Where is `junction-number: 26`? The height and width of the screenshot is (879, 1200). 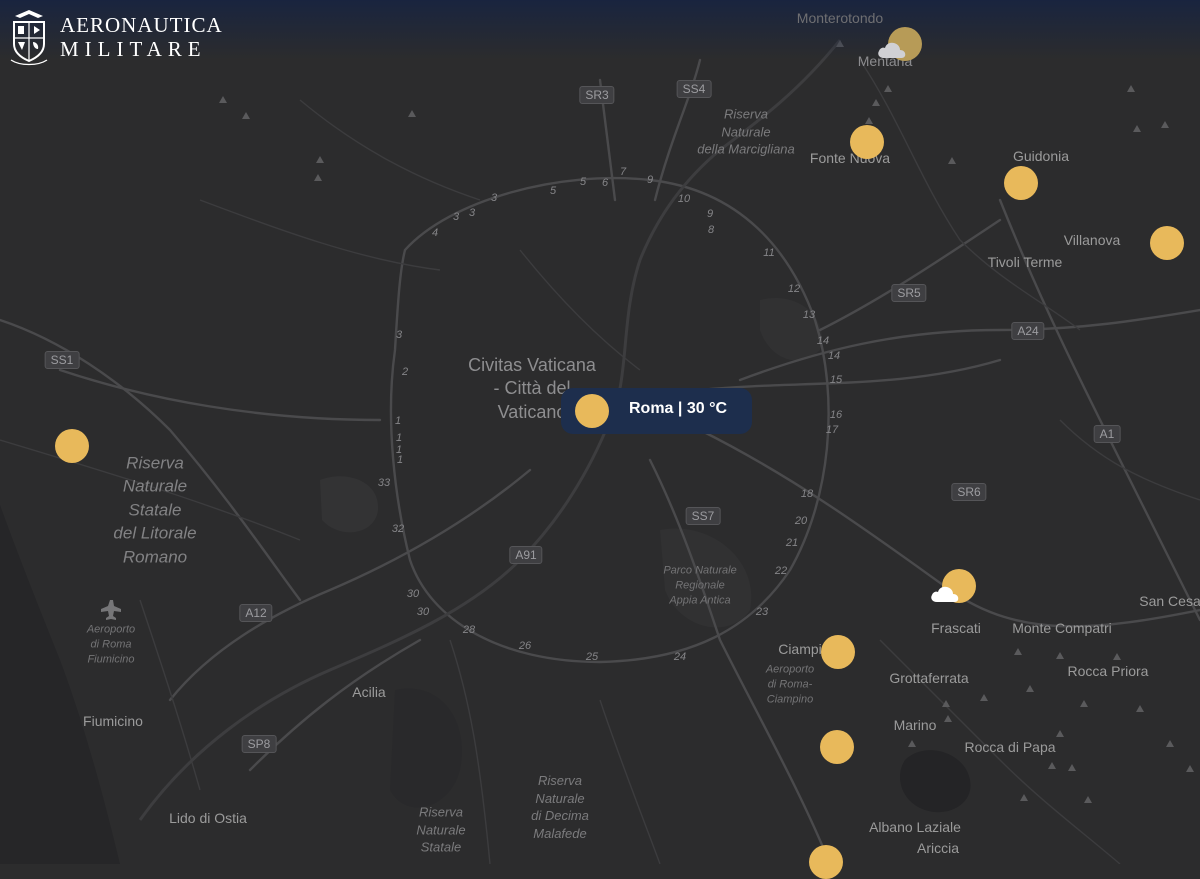
junction-number: 26 is located at coordinates (525, 646).